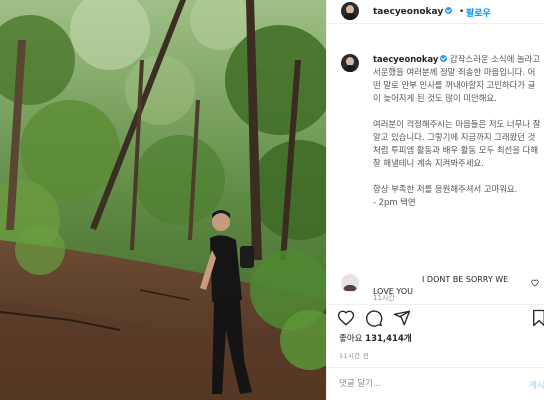 The width and height of the screenshot is (544, 400). I want to click on bookmark-icon, so click(537, 318).